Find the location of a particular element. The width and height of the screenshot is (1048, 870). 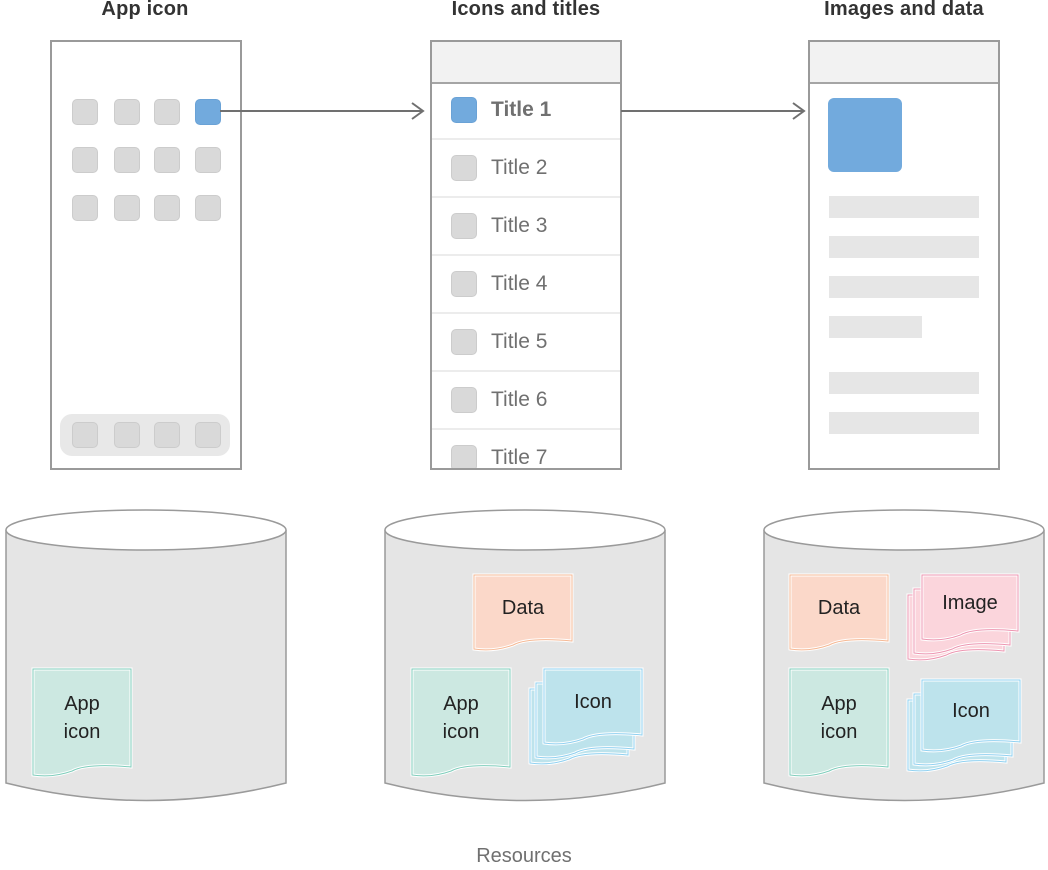

list-row: Title 3 is located at coordinates (526, 227).